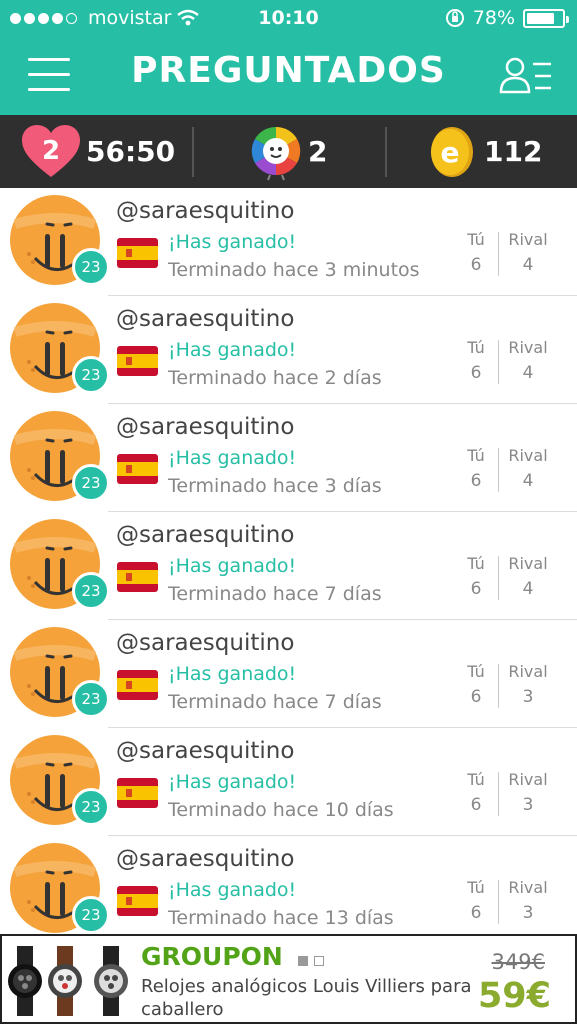 The image size is (577, 1024). Describe the element at coordinates (546, 18) in the screenshot. I see `battery-icon` at that location.